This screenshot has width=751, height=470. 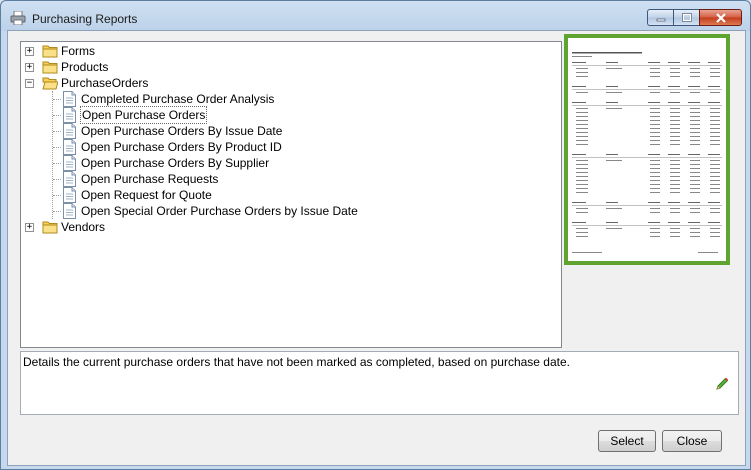 What do you see at coordinates (286, 99) in the screenshot?
I see `tree-node-report: Completed Purchase Order Analysis` at bounding box center [286, 99].